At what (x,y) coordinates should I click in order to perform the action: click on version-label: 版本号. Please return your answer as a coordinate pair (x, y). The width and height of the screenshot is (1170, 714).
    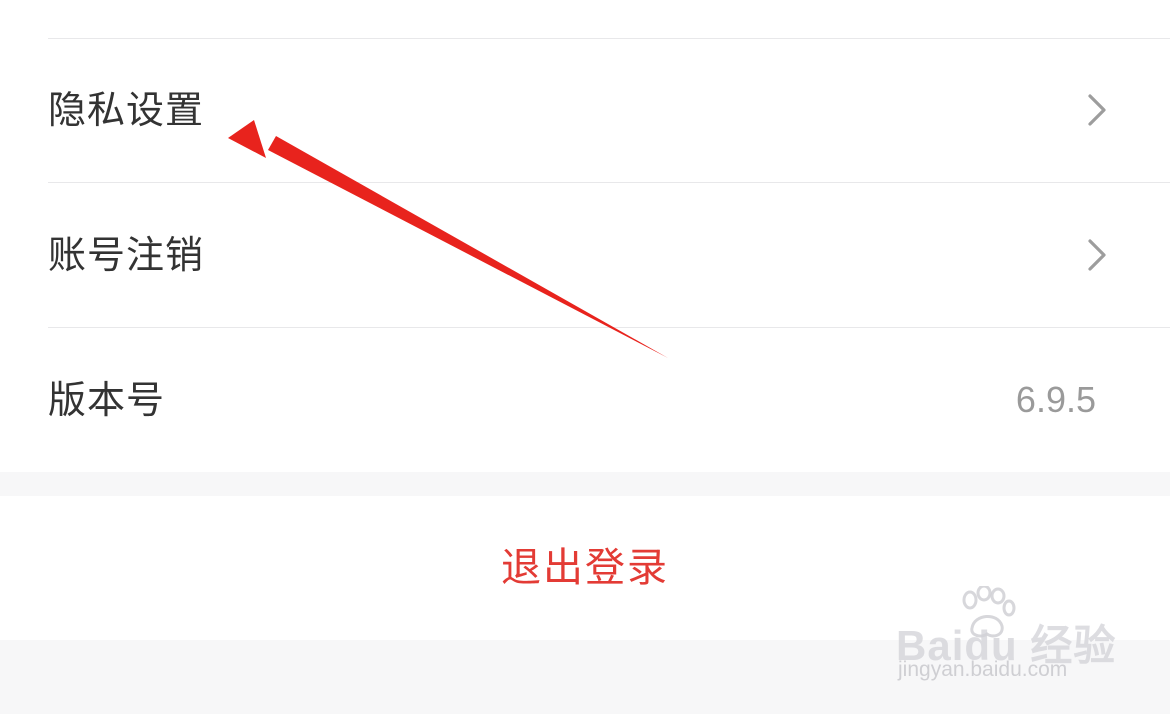
    Looking at the image, I should click on (107, 400).